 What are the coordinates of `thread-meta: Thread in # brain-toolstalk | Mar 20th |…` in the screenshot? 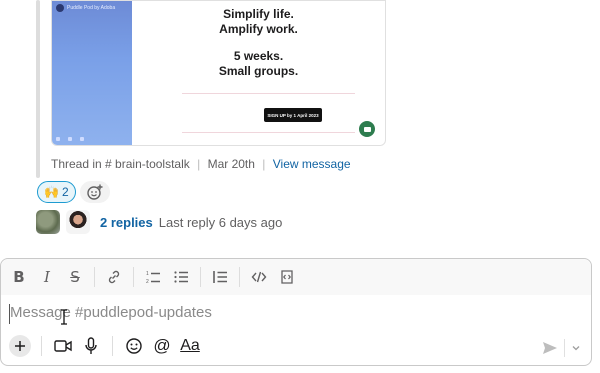 It's located at (201, 164).